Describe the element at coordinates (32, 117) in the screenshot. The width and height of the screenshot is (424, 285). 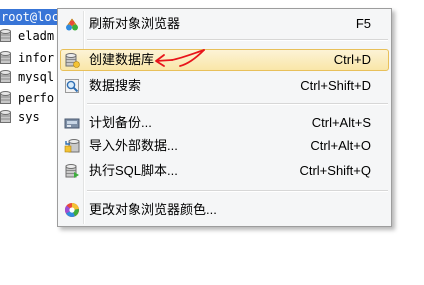
I see `tree-item-database: sys` at that location.